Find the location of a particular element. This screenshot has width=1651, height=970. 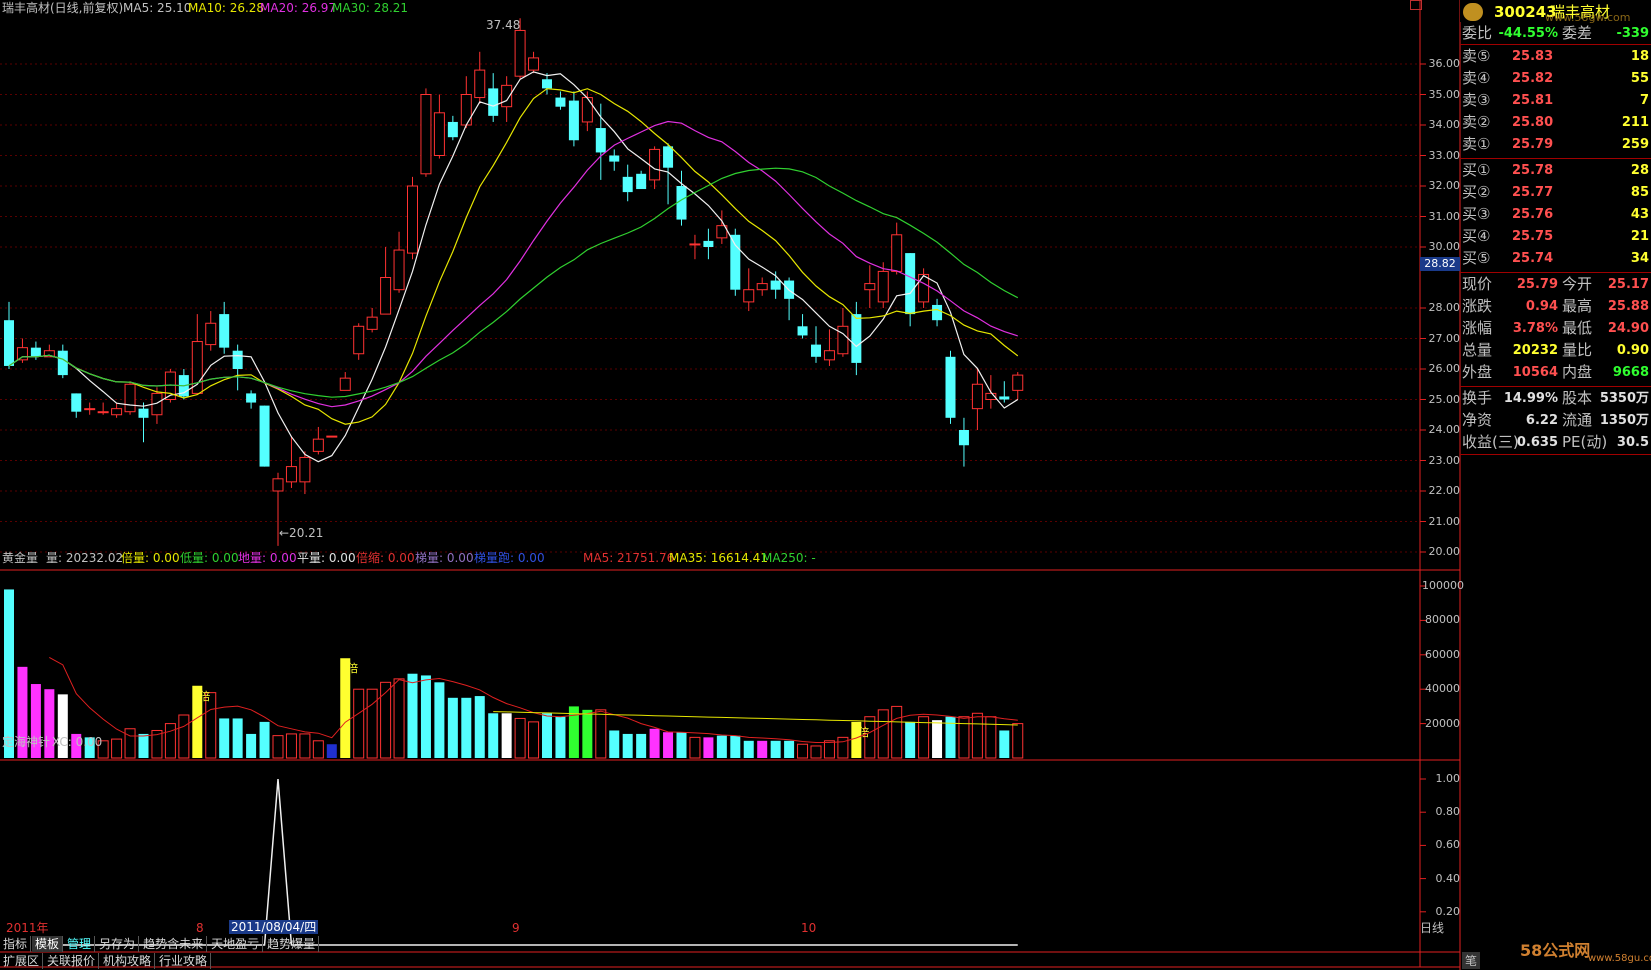

window-toggle-icon is located at coordinates (1416, 5).